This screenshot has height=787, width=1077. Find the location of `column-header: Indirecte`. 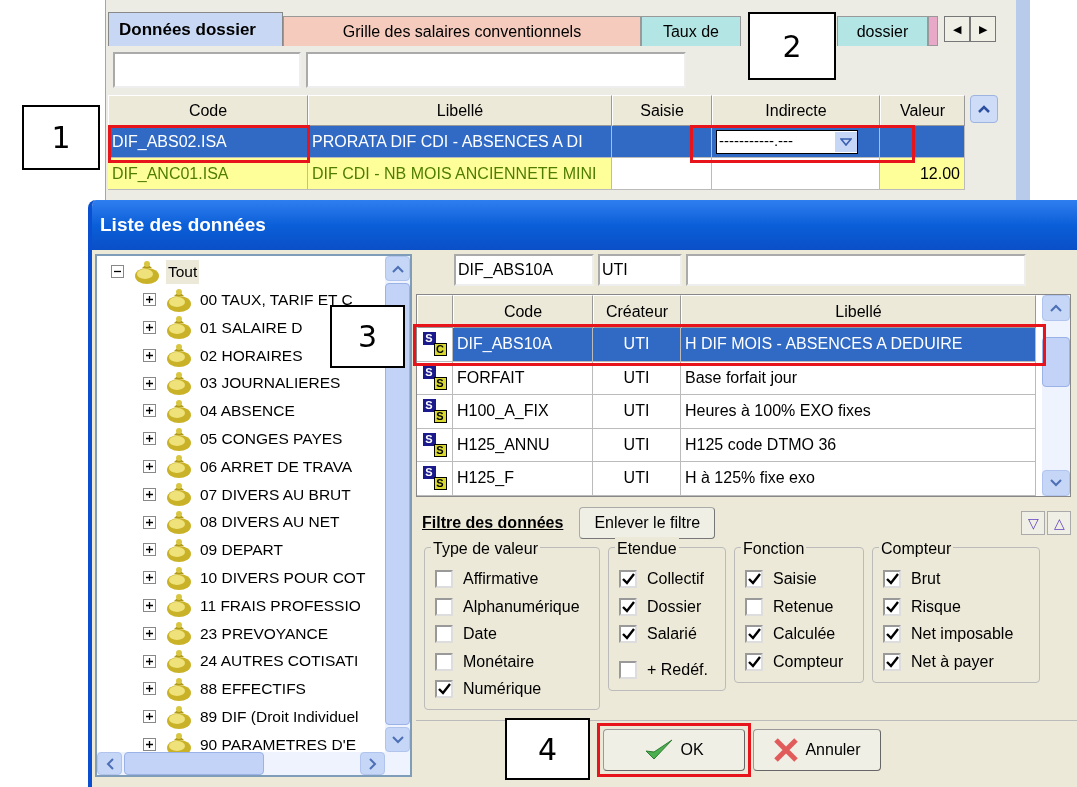

column-header: Indirecte is located at coordinates (796, 110).